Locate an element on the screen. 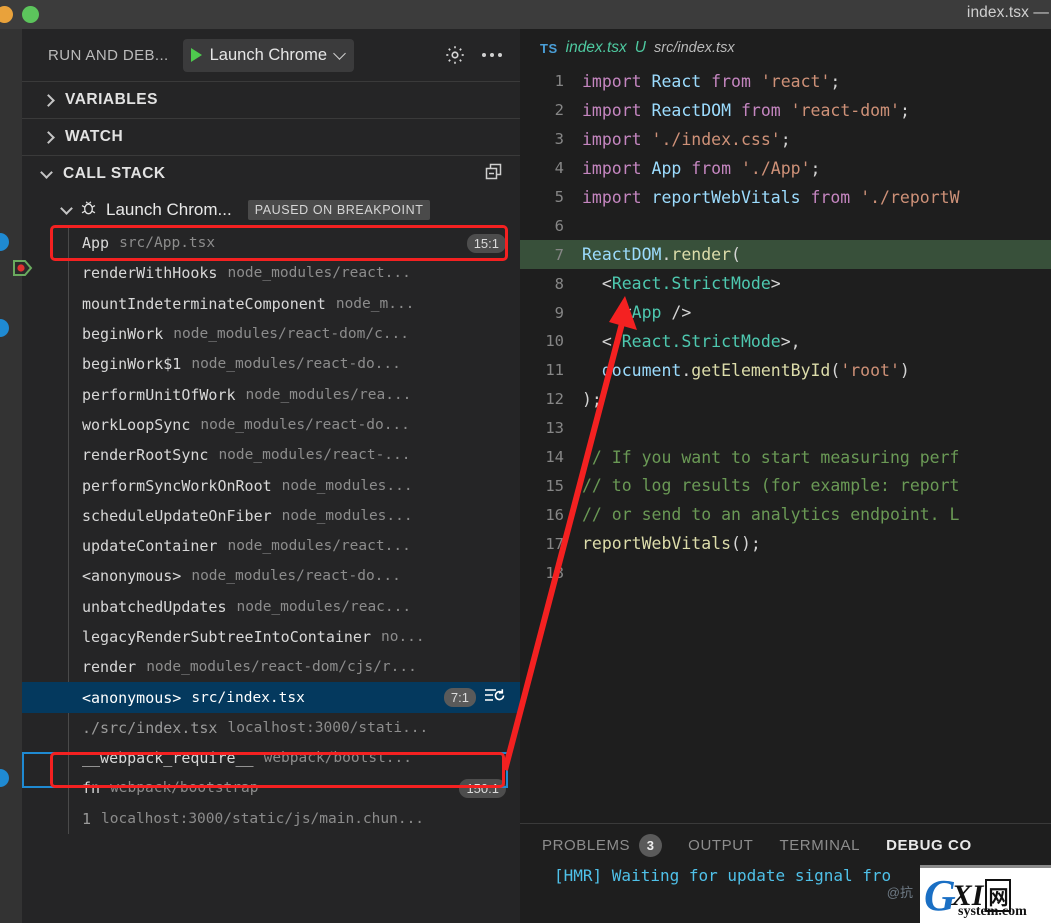 The height and width of the screenshot is (923, 1051). code-line: 17 reportWebVitals(); is located at coordinates (785, 543).